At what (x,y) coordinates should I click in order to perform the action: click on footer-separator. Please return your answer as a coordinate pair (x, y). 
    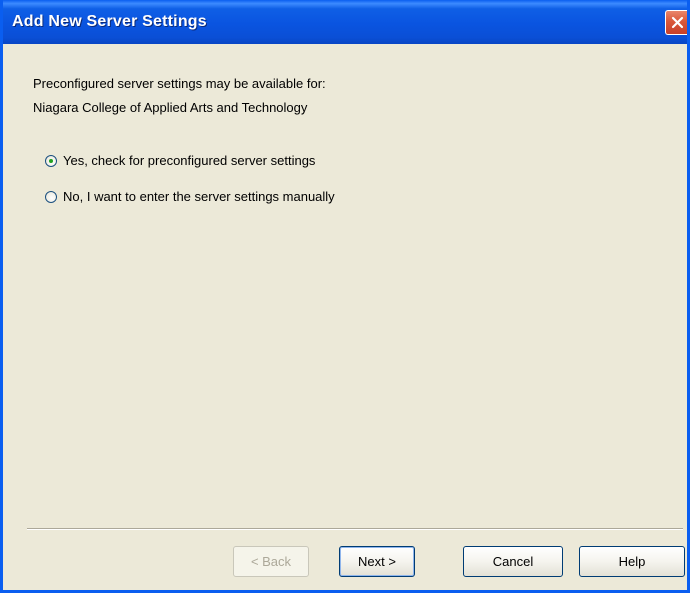
    Looking at the image, I should click on (355, 529).